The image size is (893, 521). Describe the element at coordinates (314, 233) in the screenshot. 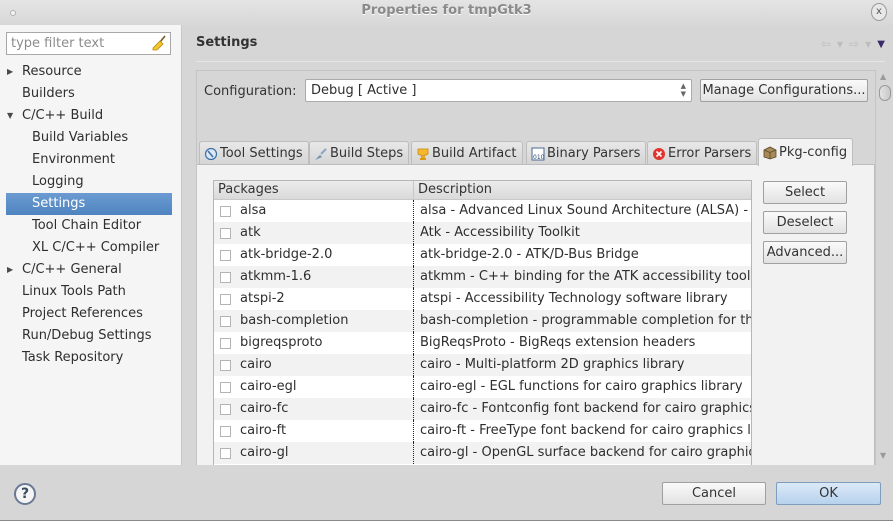

I see `package-cell: atk` at that location.